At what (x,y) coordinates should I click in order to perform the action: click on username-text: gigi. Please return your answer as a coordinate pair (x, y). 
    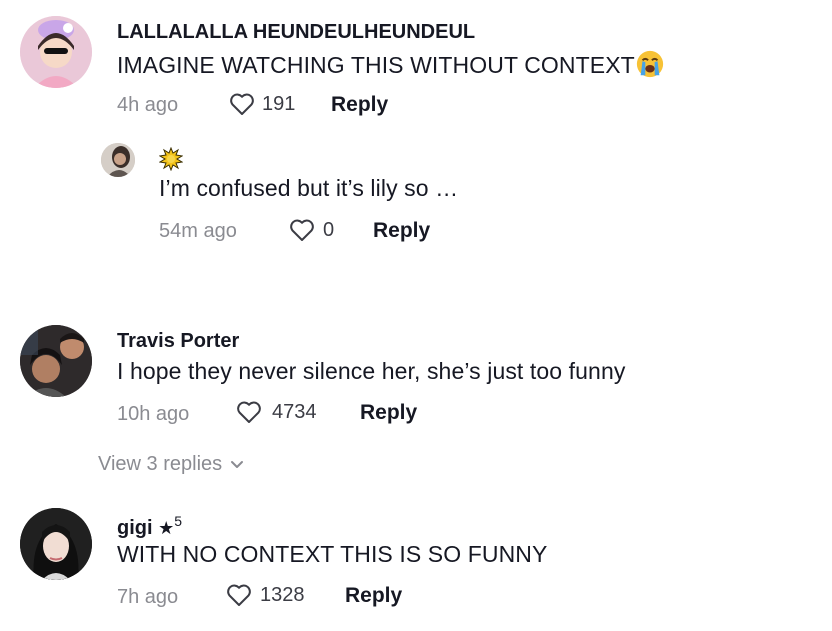
    Looking at the image, I should click on (135, 528).